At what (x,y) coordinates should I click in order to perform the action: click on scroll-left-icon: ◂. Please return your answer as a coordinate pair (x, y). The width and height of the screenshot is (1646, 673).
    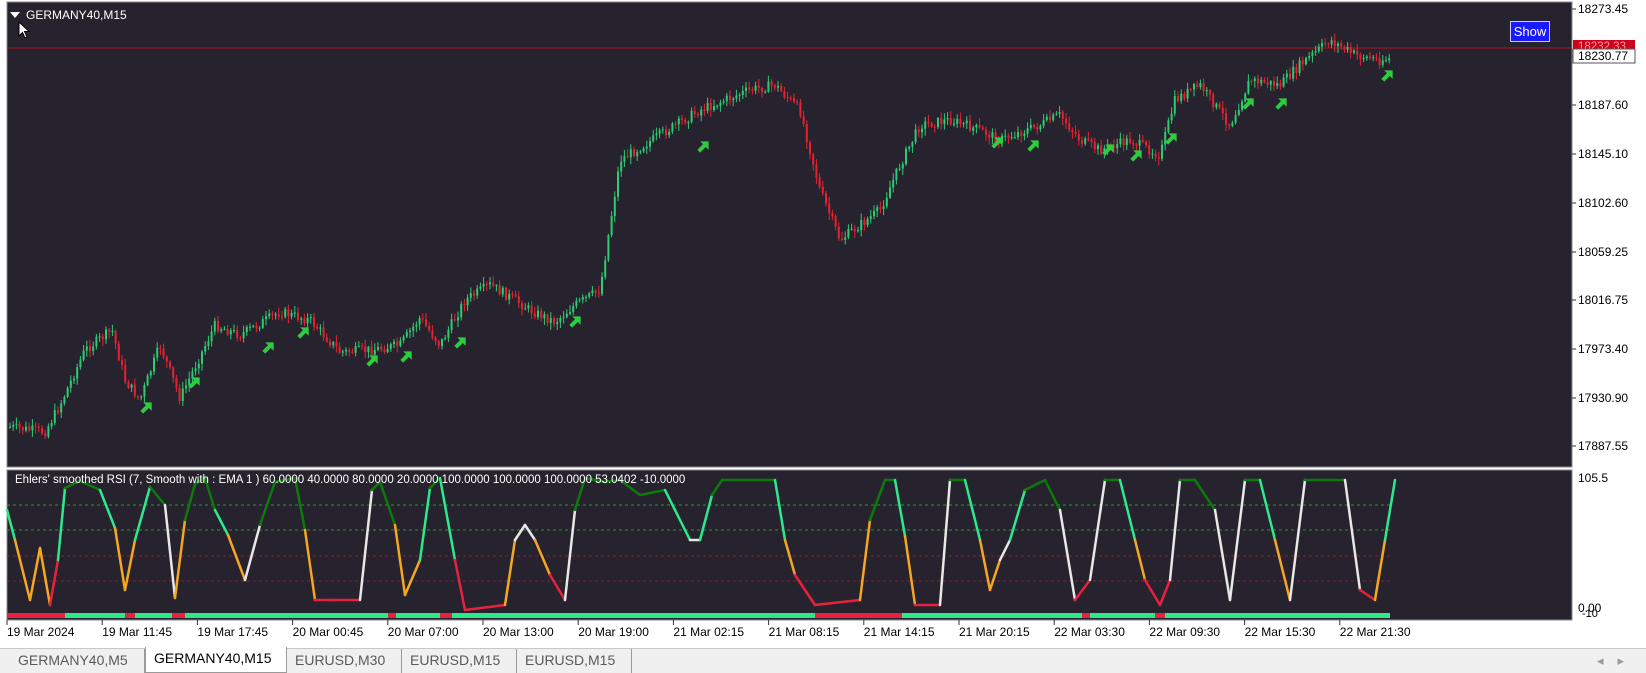
    Looking at the image, I should click on (1607, 660).